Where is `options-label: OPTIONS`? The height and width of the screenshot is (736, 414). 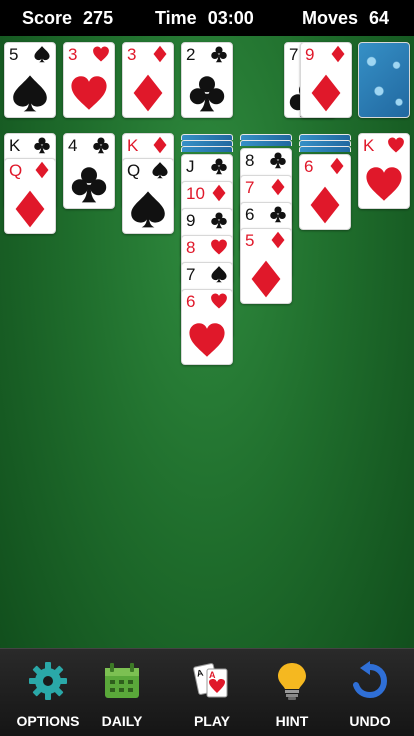 options-label: OPTIONS is located at coordinates (48, 721).